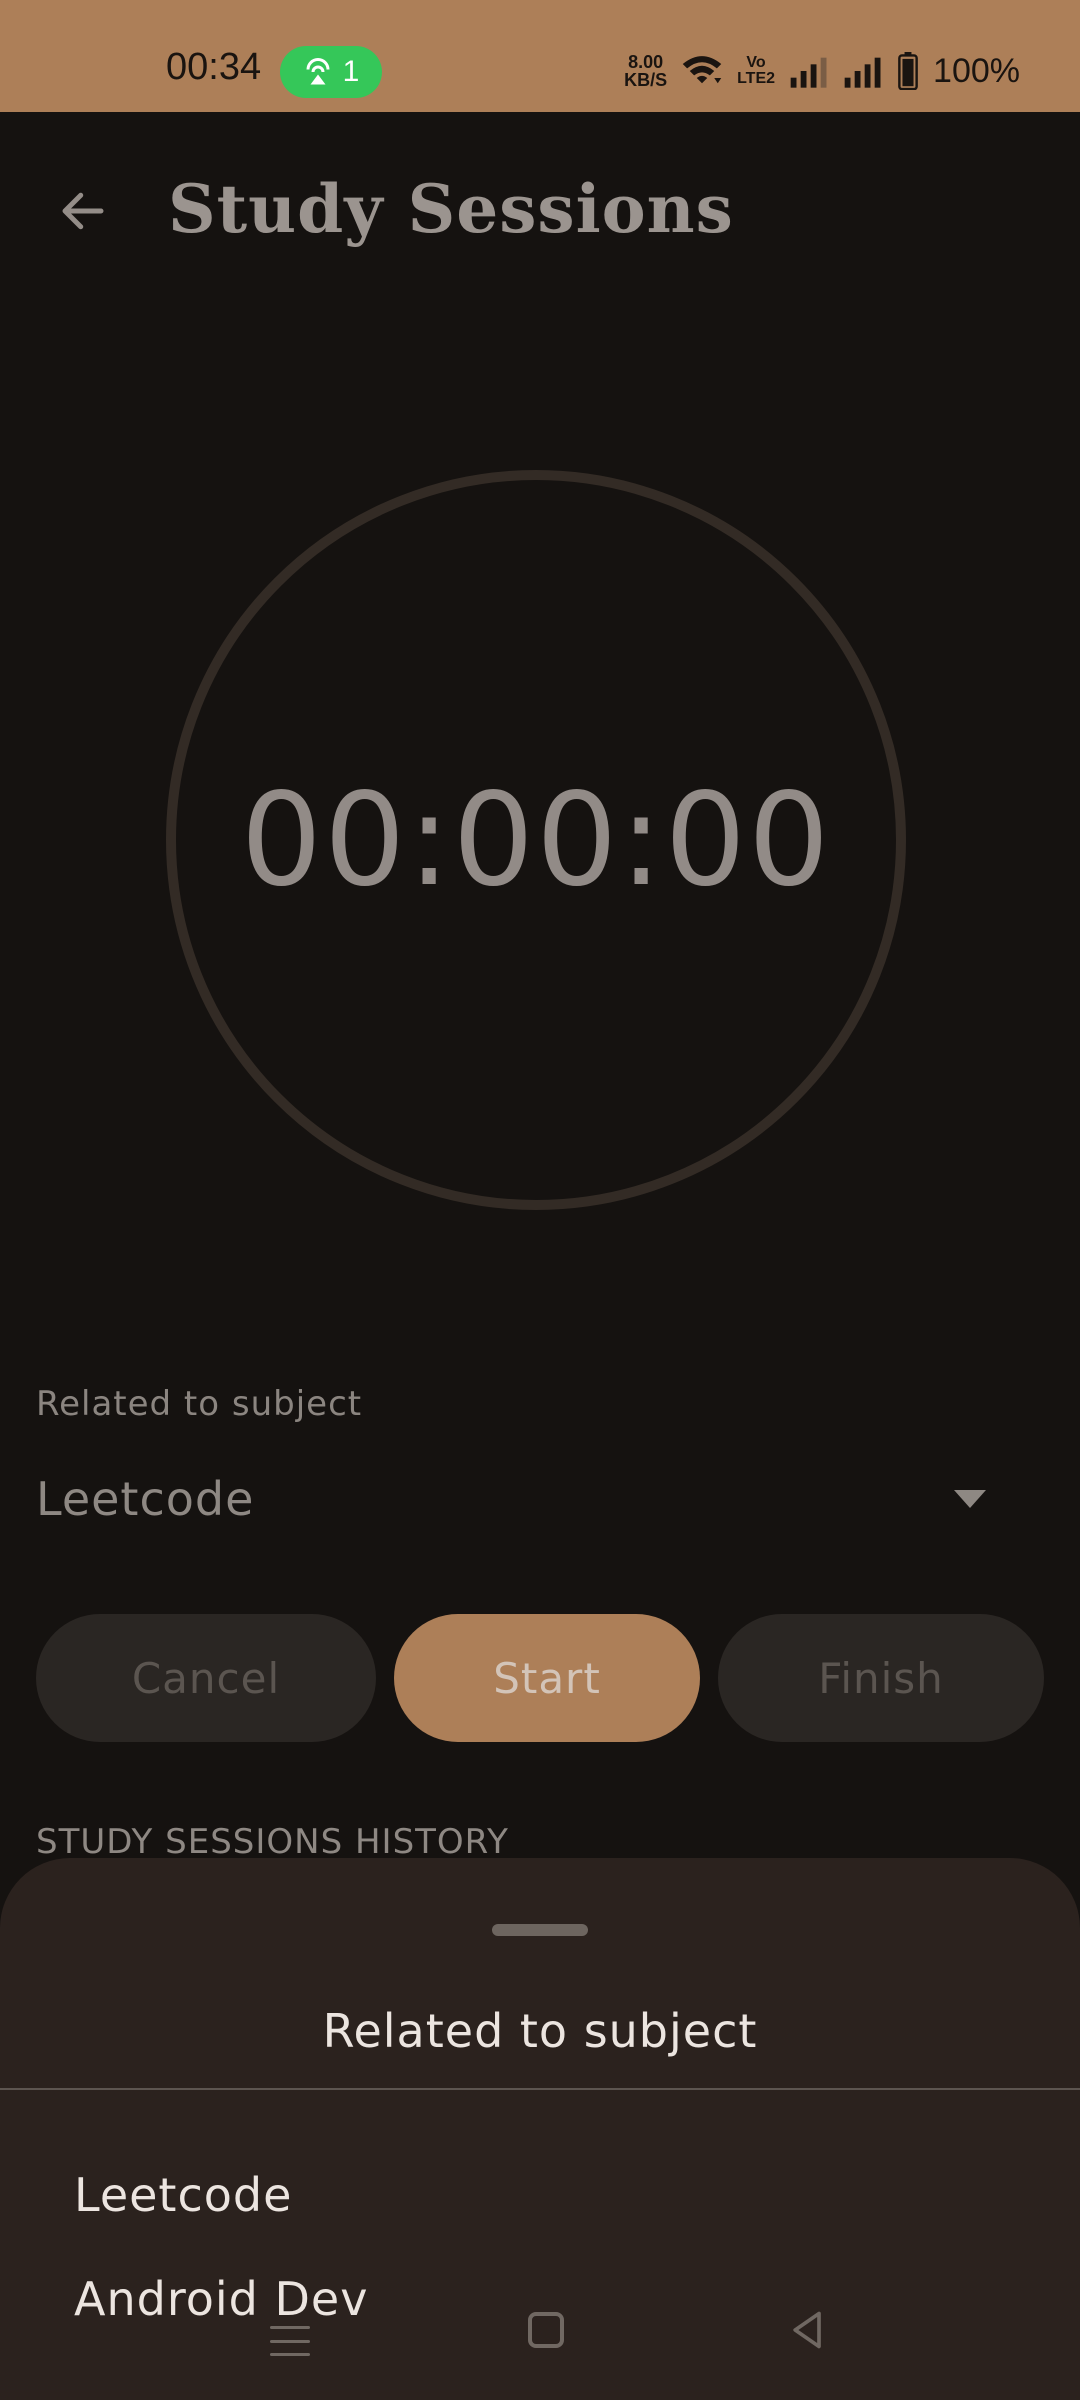 The image size is (1080, 2400). I want to click on sheet-title: Related to subject, so click(540, 2031).